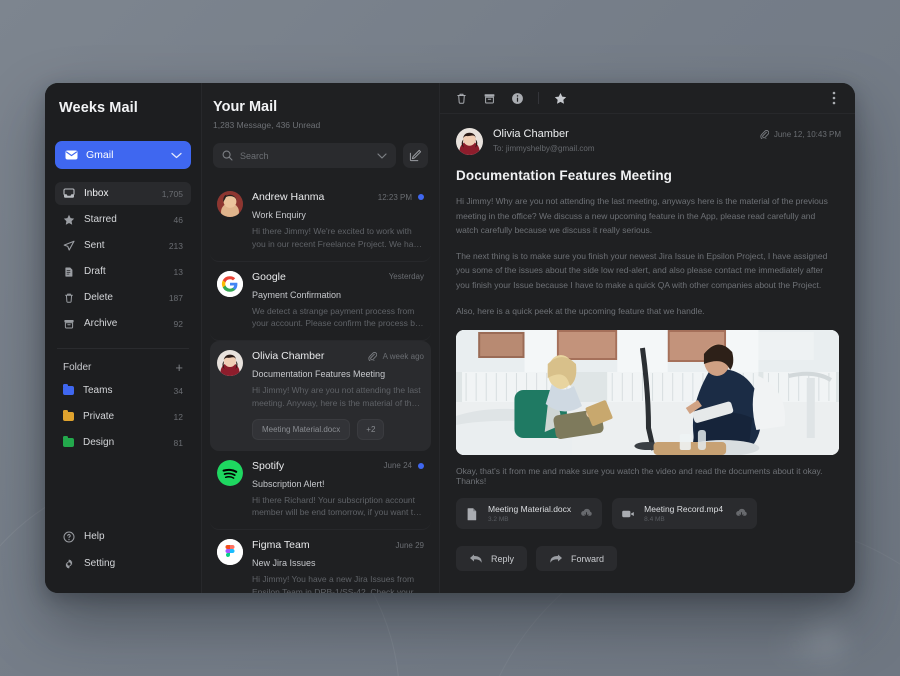  I want to click on list-item-sender: Andrew Hanma, so click(288, 197).